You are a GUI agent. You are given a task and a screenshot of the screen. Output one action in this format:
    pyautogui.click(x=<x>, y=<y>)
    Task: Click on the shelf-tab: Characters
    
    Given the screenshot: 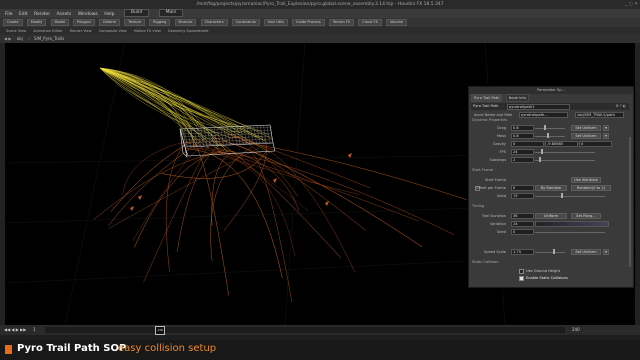 What is the action you would take?
    pyautogui.click(x=214, y=22)
    